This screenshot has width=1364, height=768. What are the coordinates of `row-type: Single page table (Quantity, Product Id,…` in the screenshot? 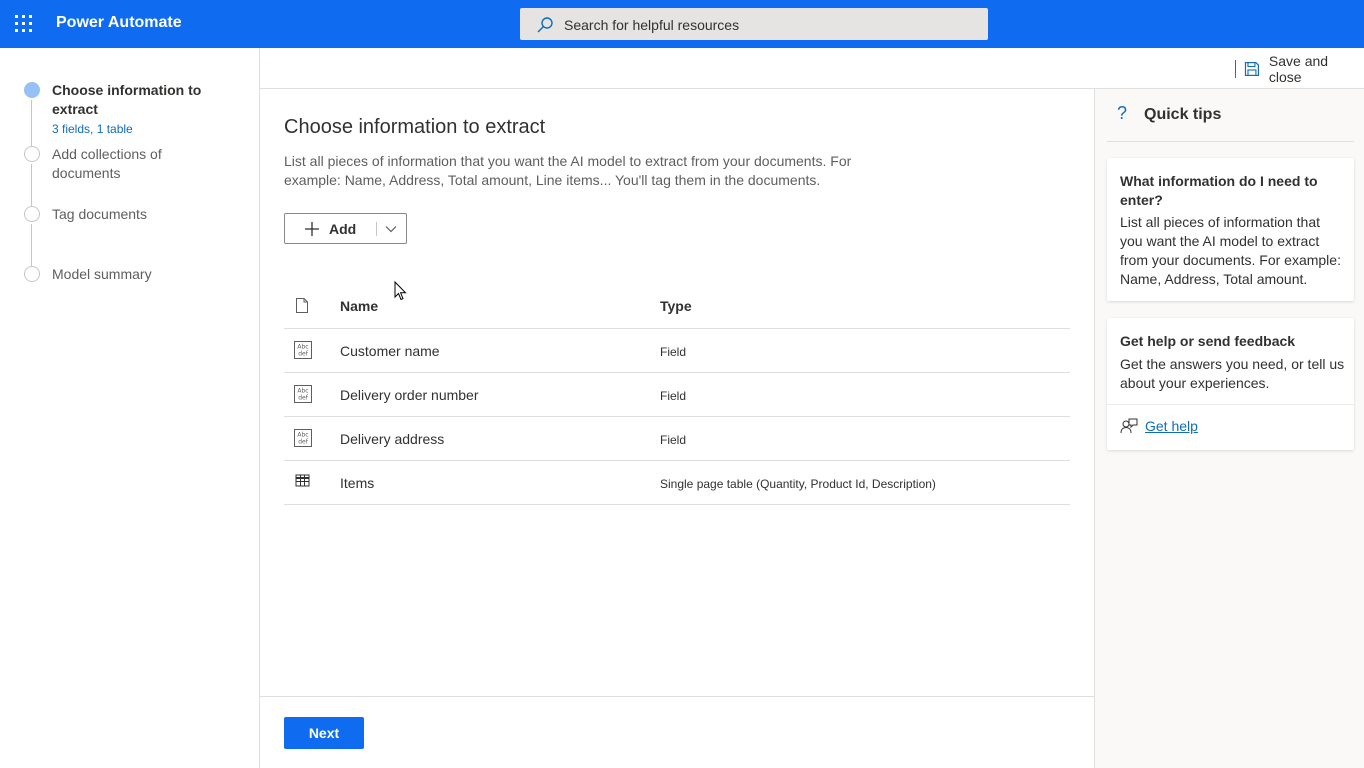 It's located at (798, 484).